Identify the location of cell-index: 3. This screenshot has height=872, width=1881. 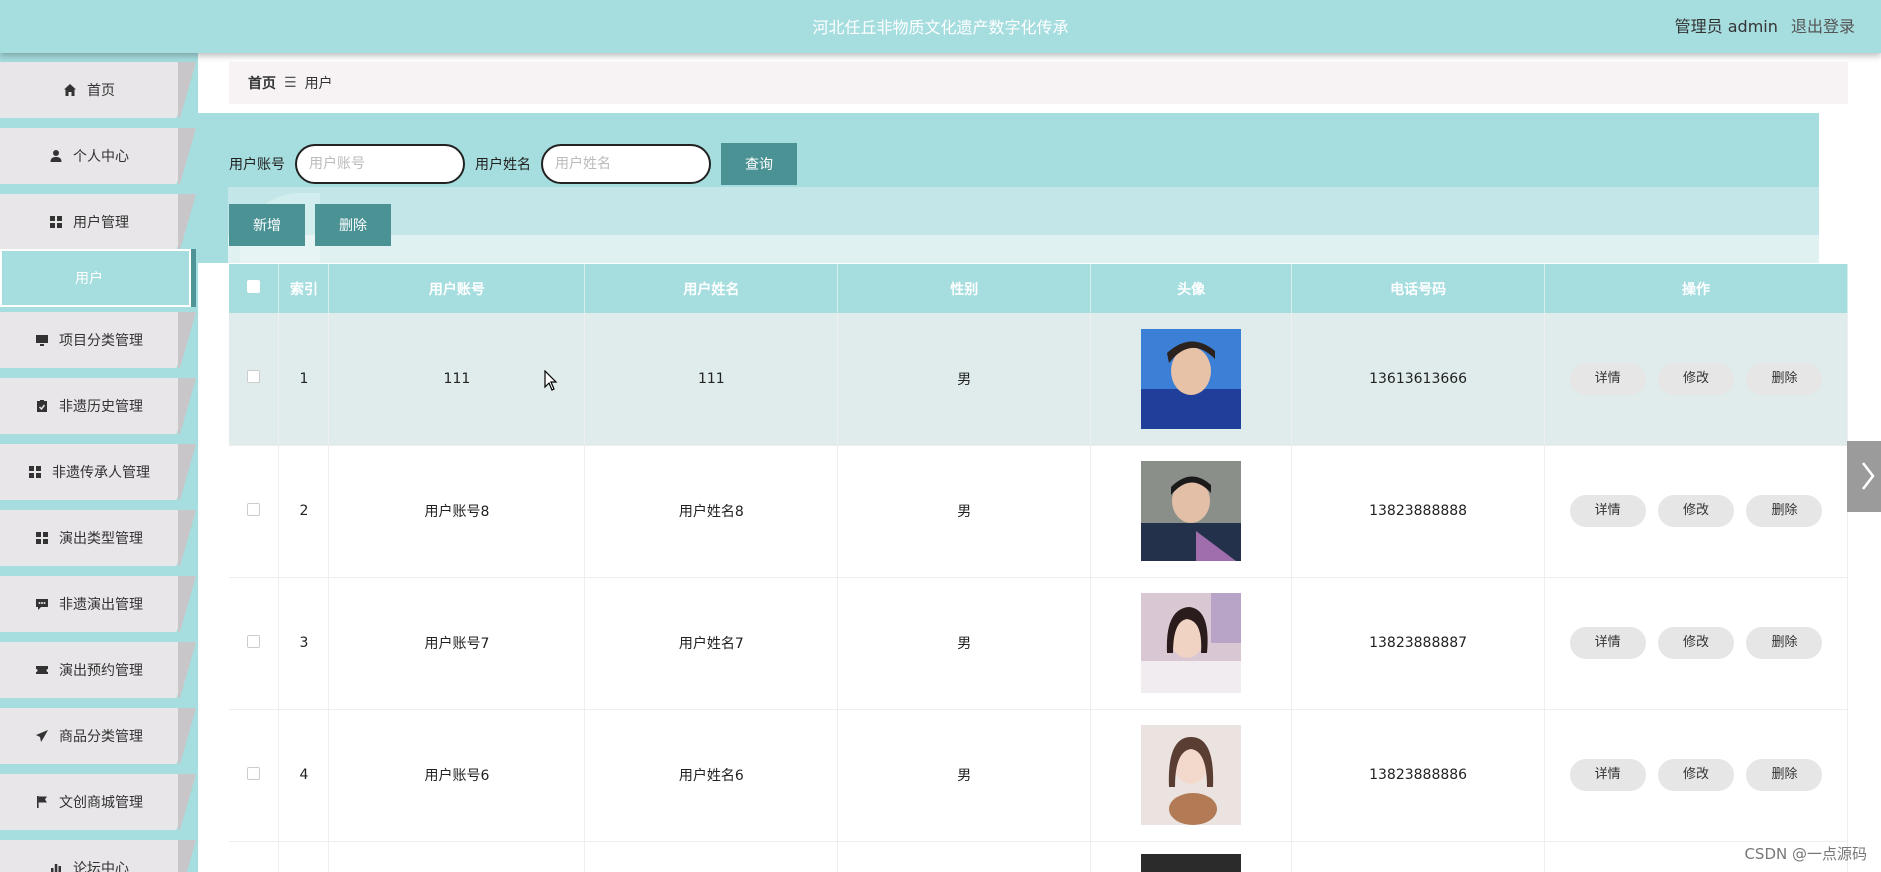
(304, 643).